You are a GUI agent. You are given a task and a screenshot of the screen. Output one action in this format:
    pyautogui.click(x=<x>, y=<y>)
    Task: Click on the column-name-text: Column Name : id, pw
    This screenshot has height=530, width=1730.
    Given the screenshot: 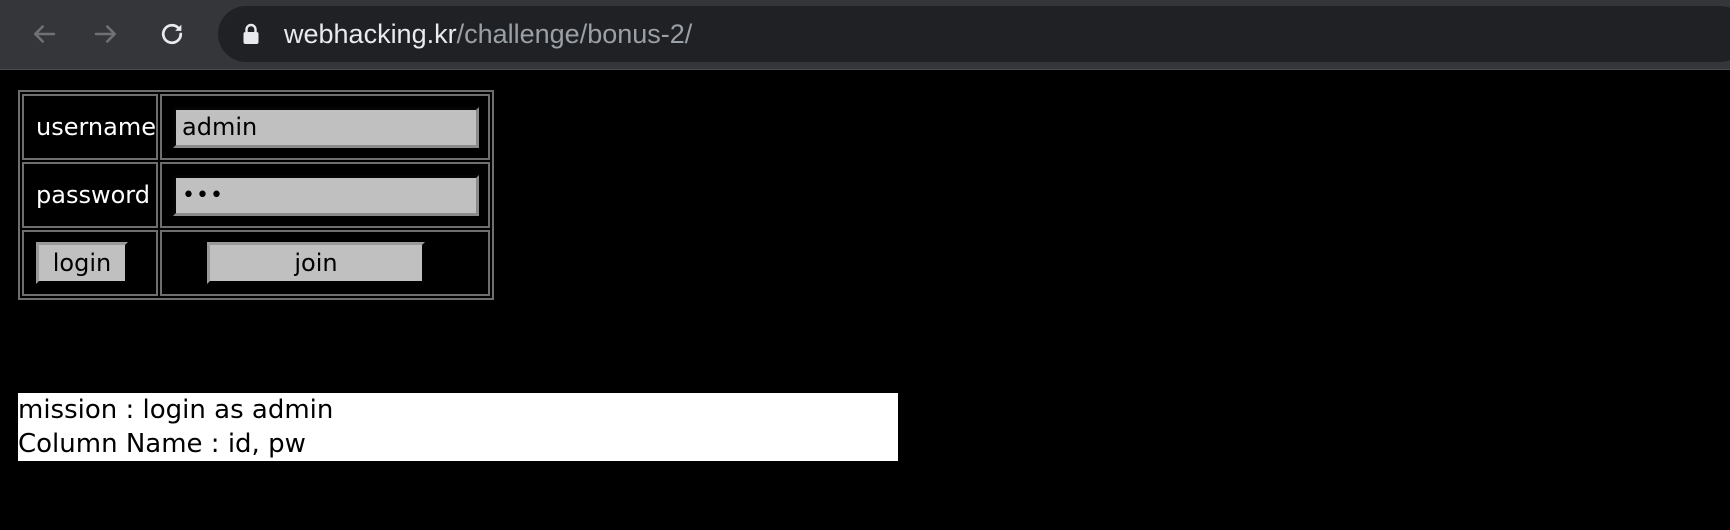 What is the action you would take?
    pyautogui.click(x=162, y=444)
    